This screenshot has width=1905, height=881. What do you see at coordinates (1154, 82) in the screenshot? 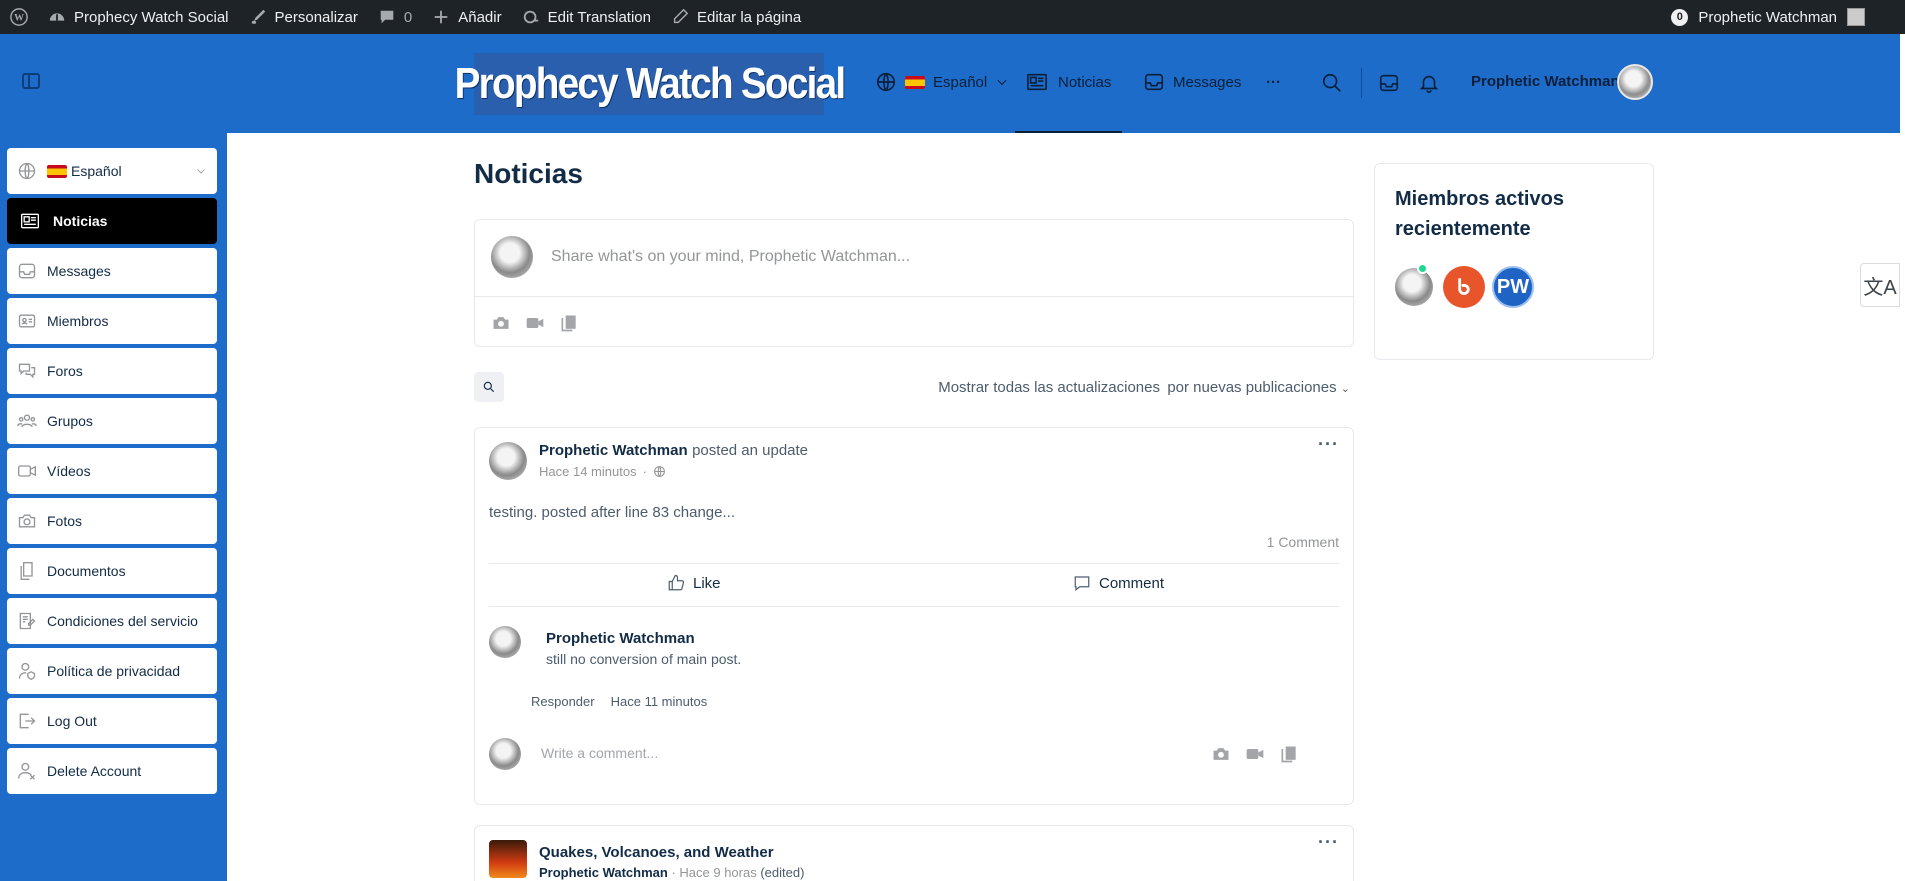
I see `inbox-icon` at bounding box center [1154, 82].